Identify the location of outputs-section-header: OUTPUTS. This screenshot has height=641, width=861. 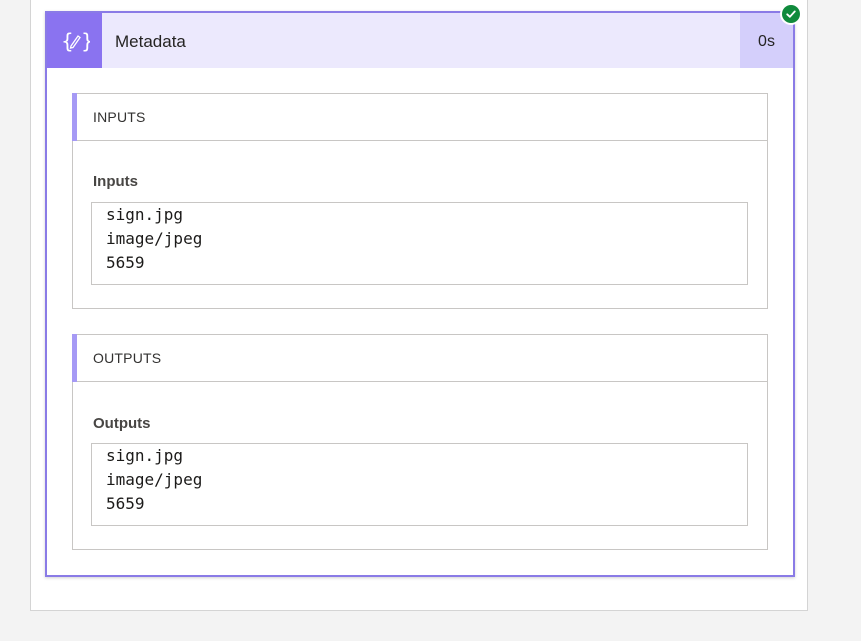
(419, 358).